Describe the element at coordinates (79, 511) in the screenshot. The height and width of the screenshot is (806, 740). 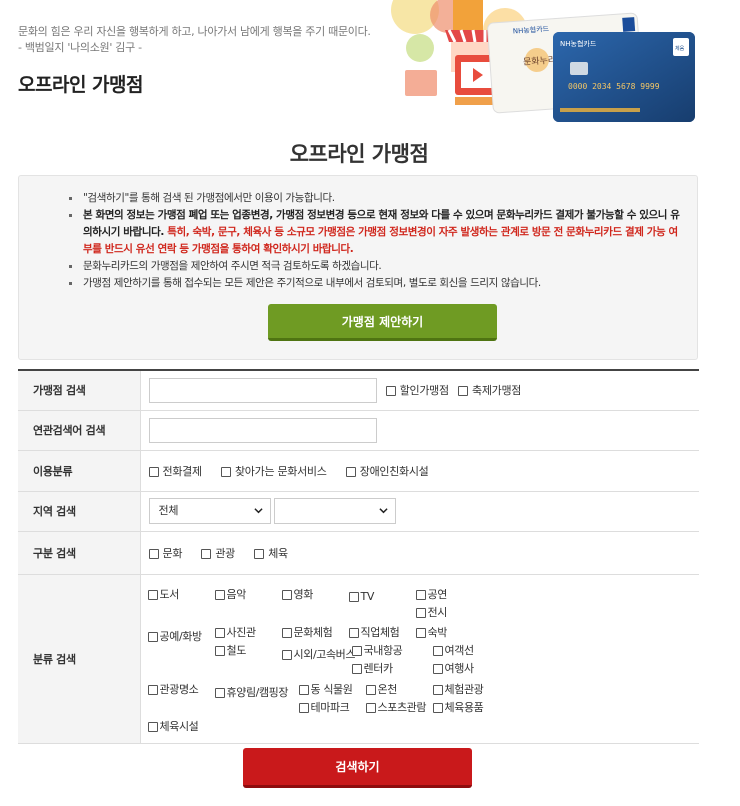
I see `label-region: 지역 검색` at that location.